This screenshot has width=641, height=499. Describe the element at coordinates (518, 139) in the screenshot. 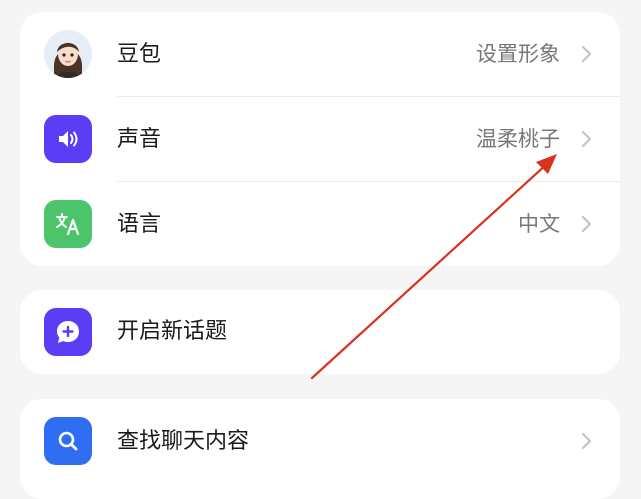

I see `row-voice-value: 温柔桃子` at that location.